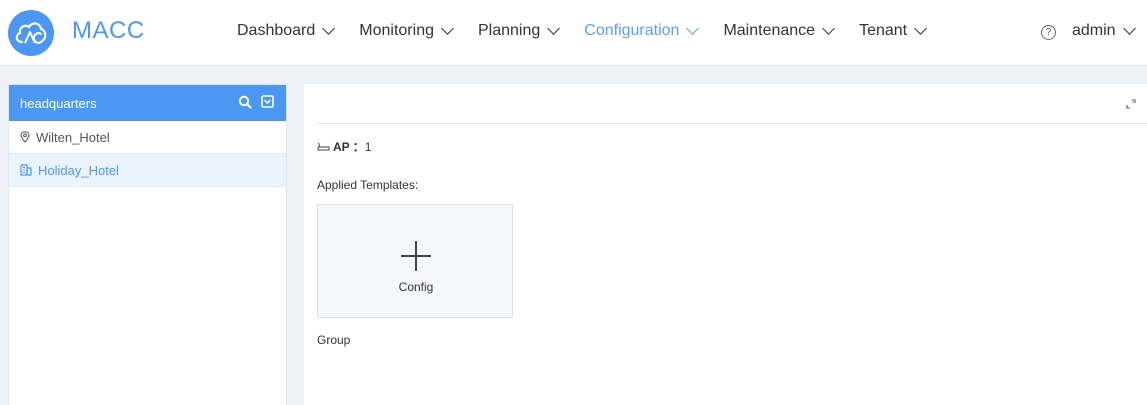 The image size is (1147, 405). What do you see at coordinates (245, 103) in the screenshot?
I see `search-icon` at bounding box center [245, 103].